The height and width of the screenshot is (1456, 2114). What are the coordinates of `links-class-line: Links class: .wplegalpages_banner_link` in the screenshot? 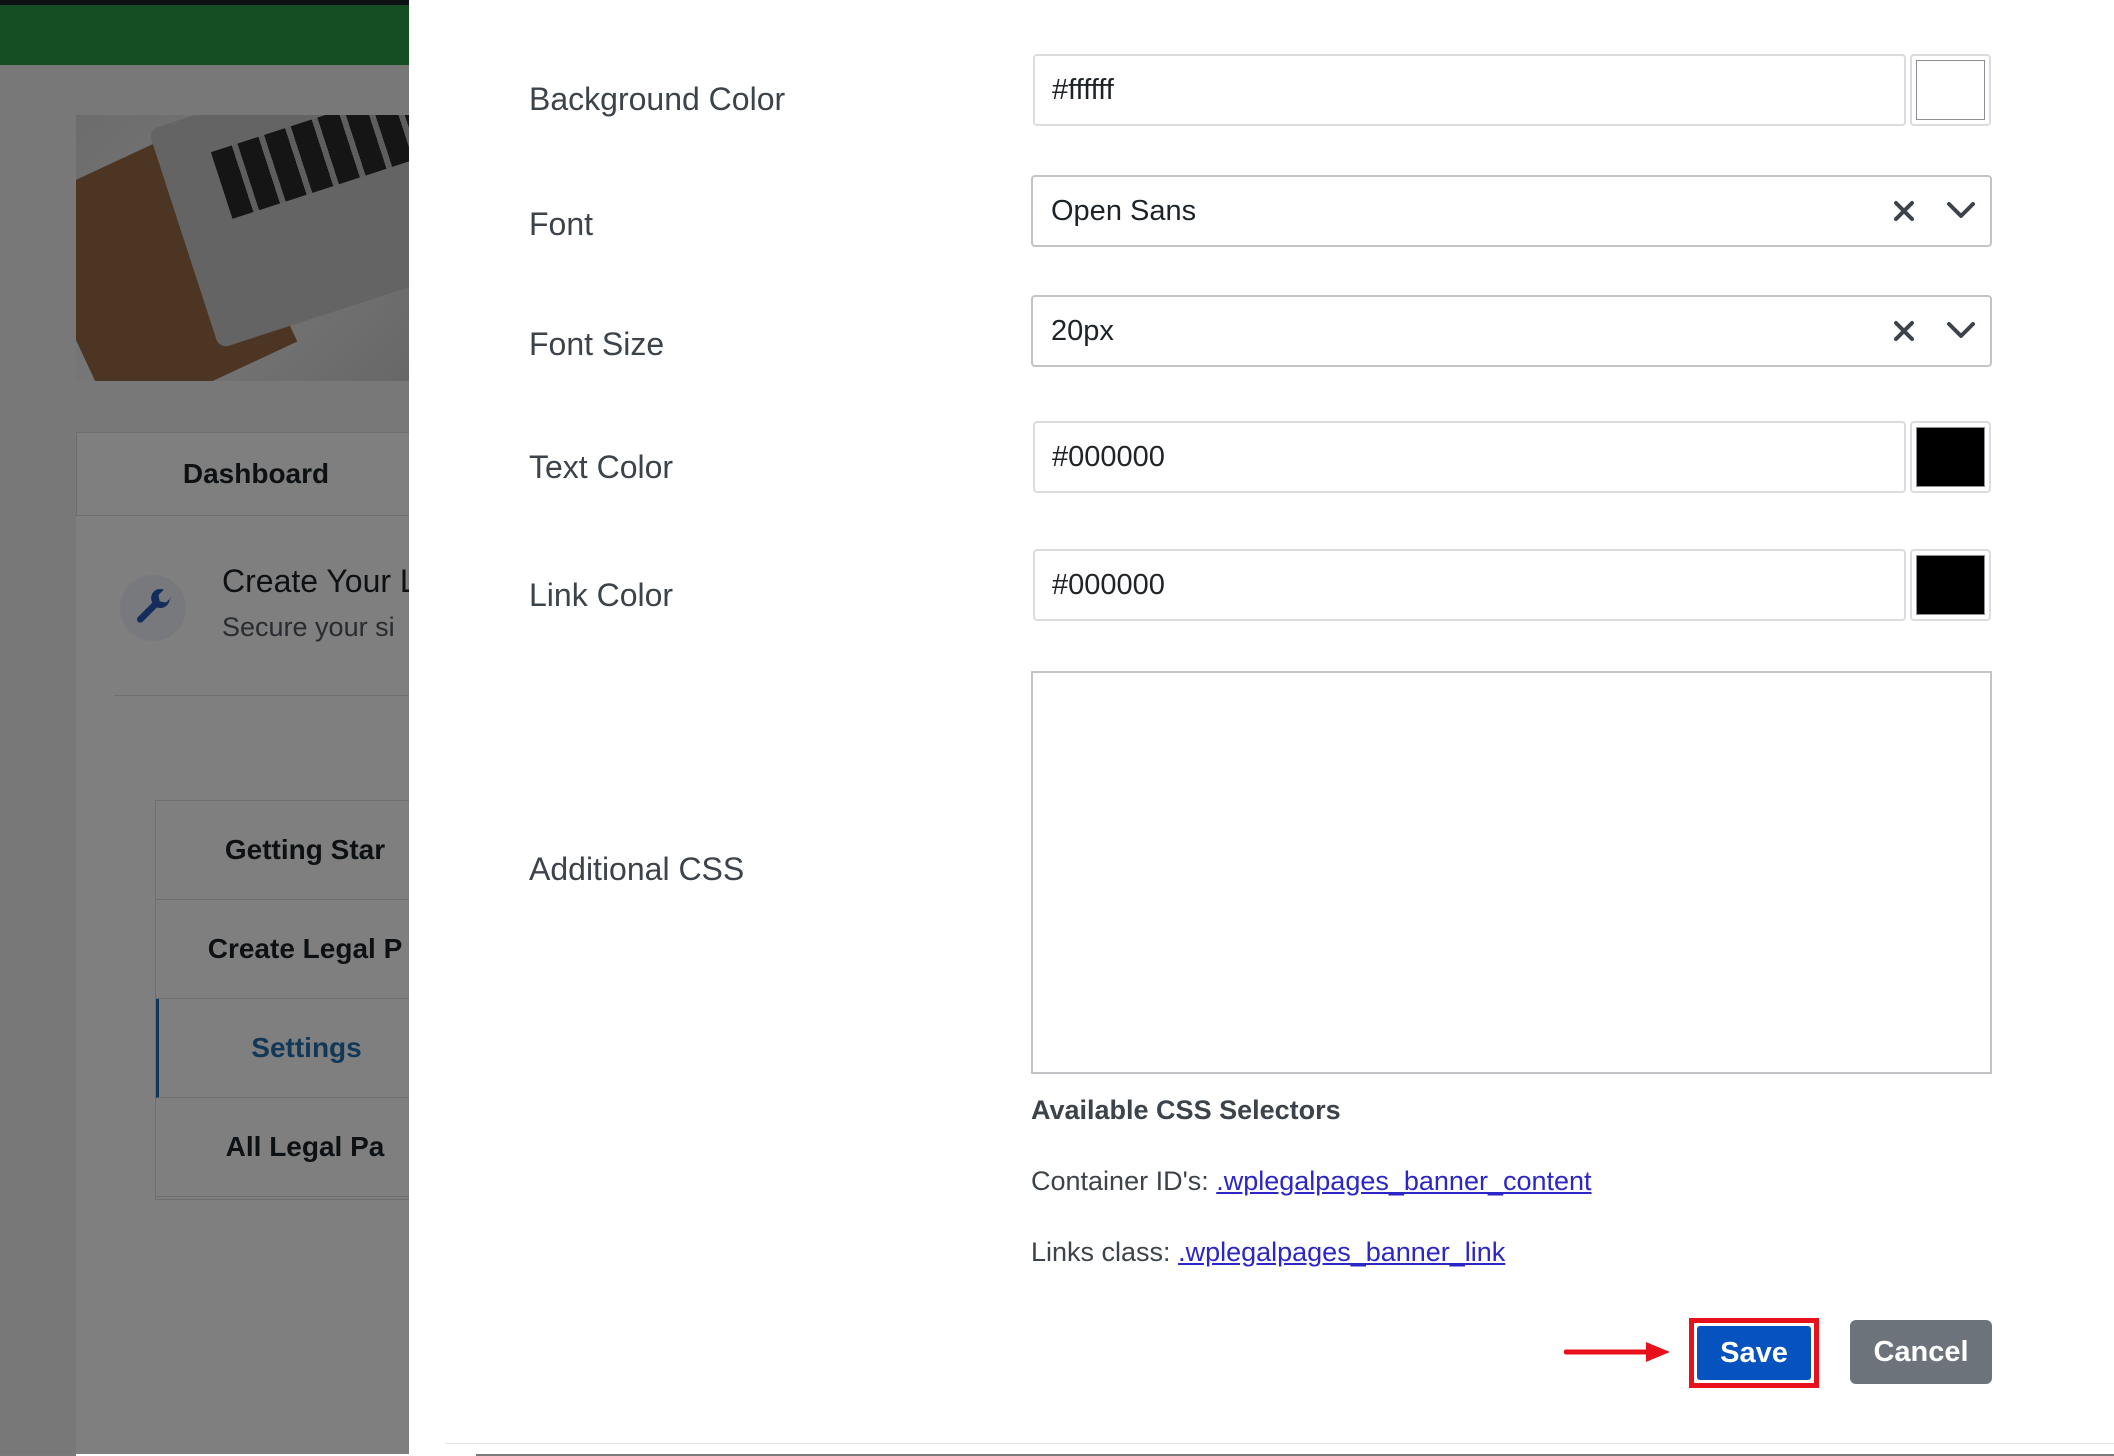 It's located at (1268, 1252).